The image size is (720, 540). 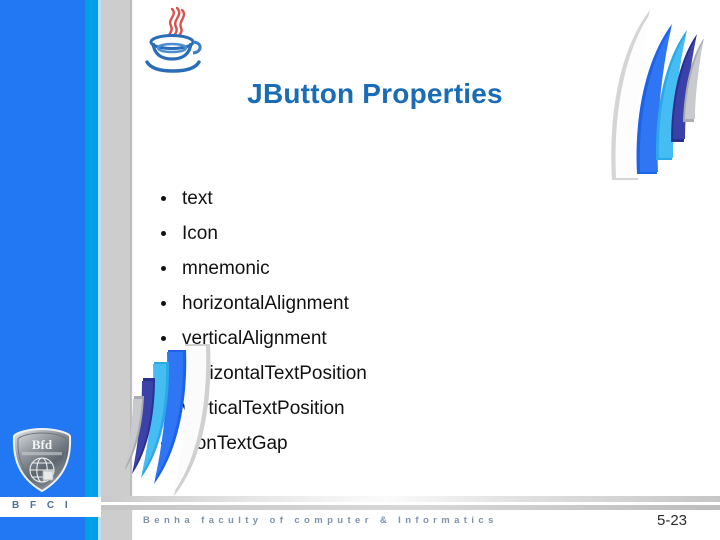 I want to click on page-number-label: 5-23, so click(x=672, y=520).